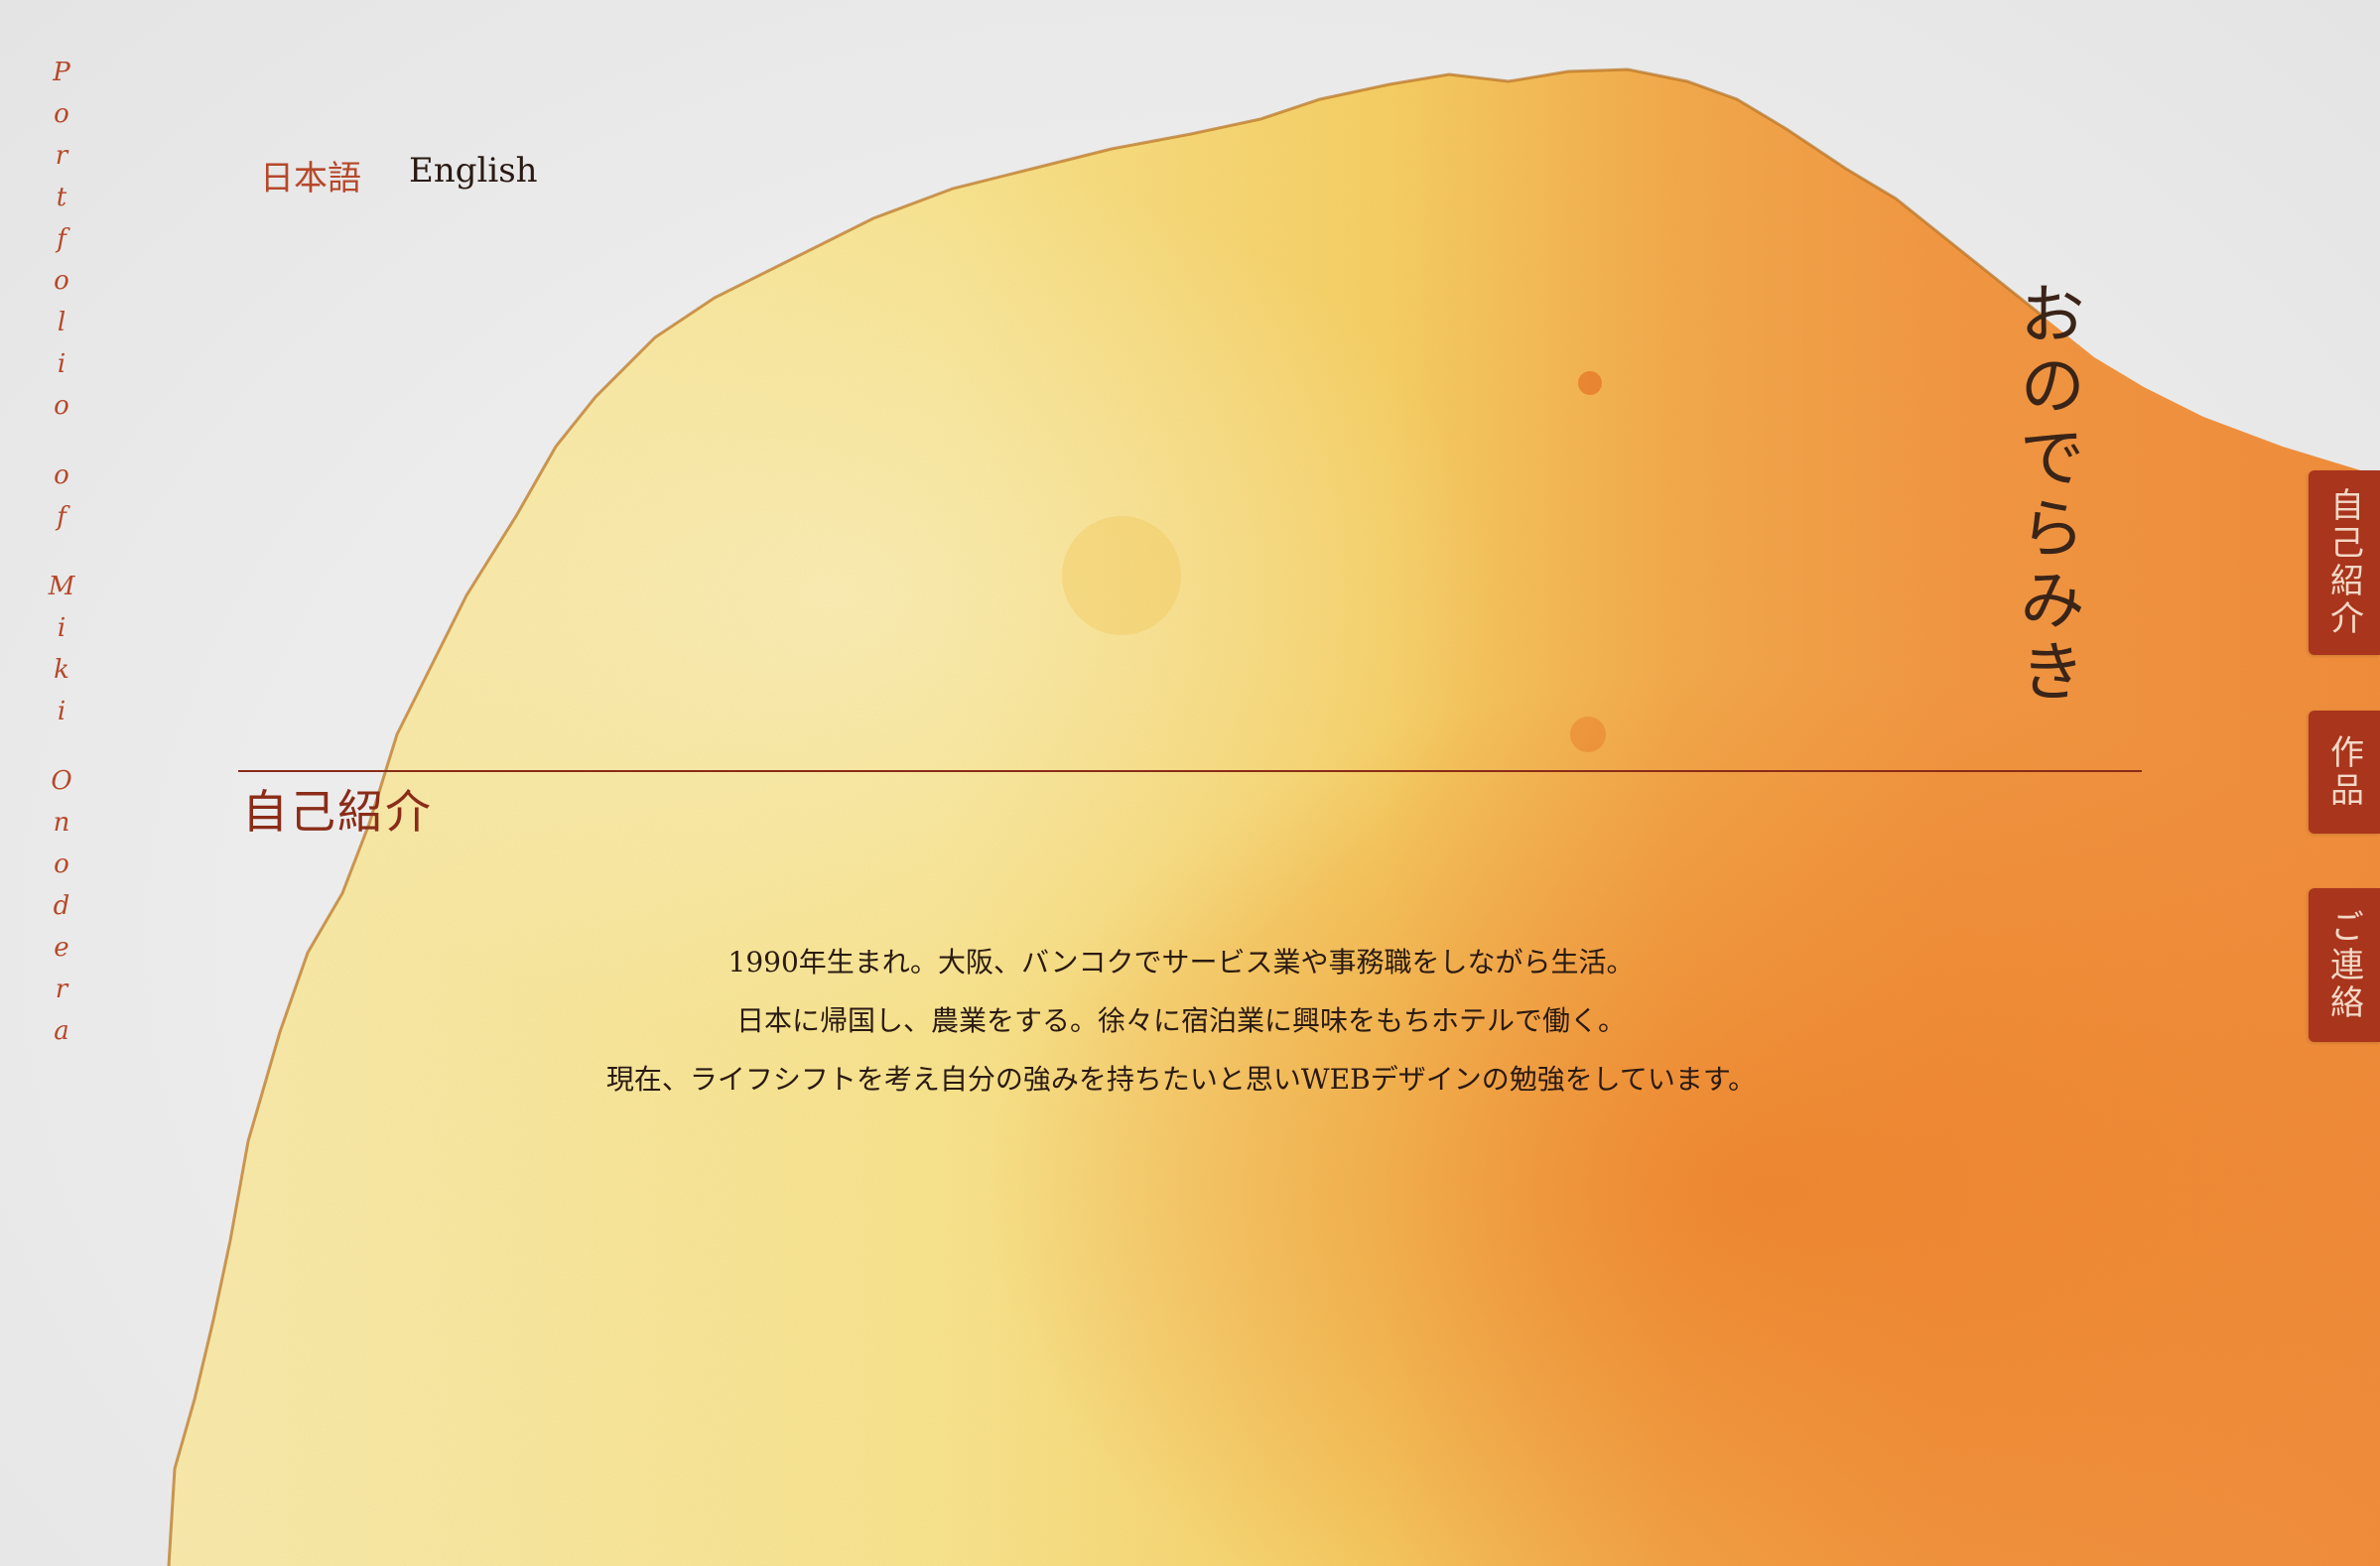  What do you see at coordinates (2344, 563) in the screenshot?
I see `nav-tab-about: 自己紹介` at bounding box center [2344, 563].